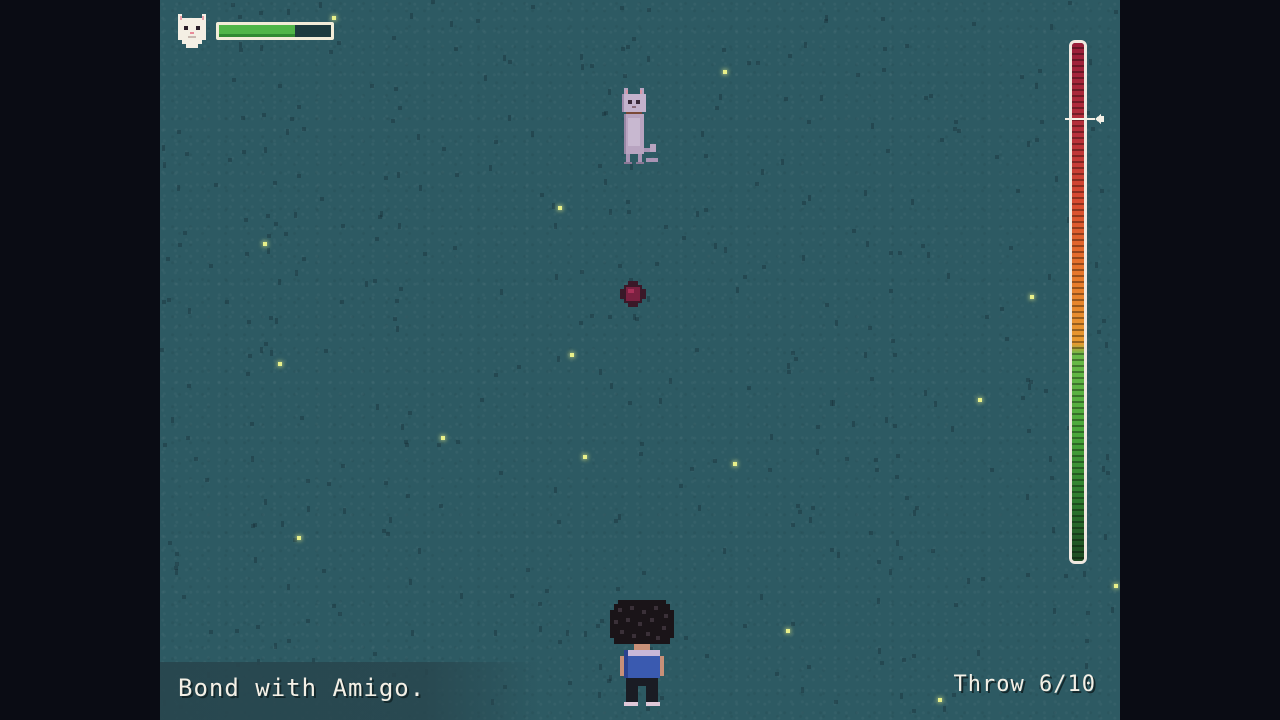  I want to click on amigo-cat-sprite, so click(642, 128).